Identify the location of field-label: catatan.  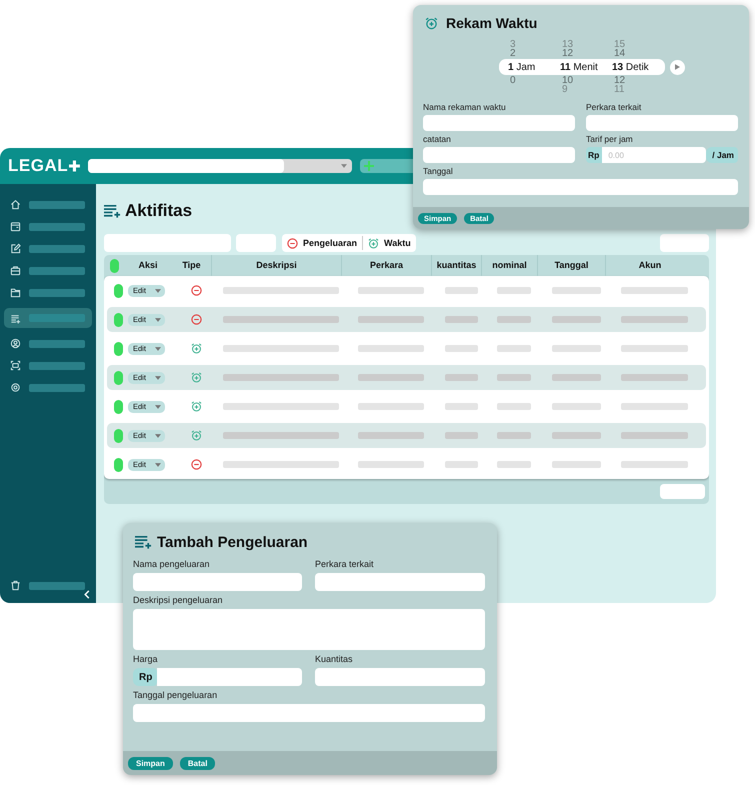
(437, 139).